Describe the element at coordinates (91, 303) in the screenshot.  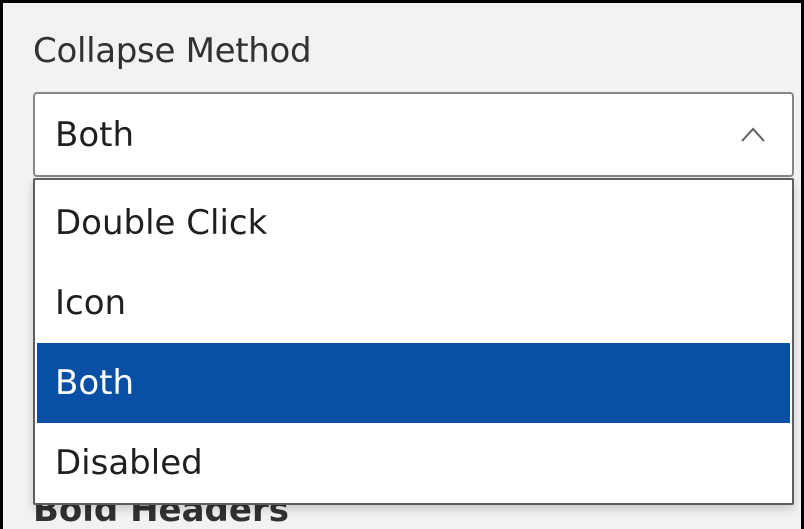
I see `option-label: Icon` at that location.